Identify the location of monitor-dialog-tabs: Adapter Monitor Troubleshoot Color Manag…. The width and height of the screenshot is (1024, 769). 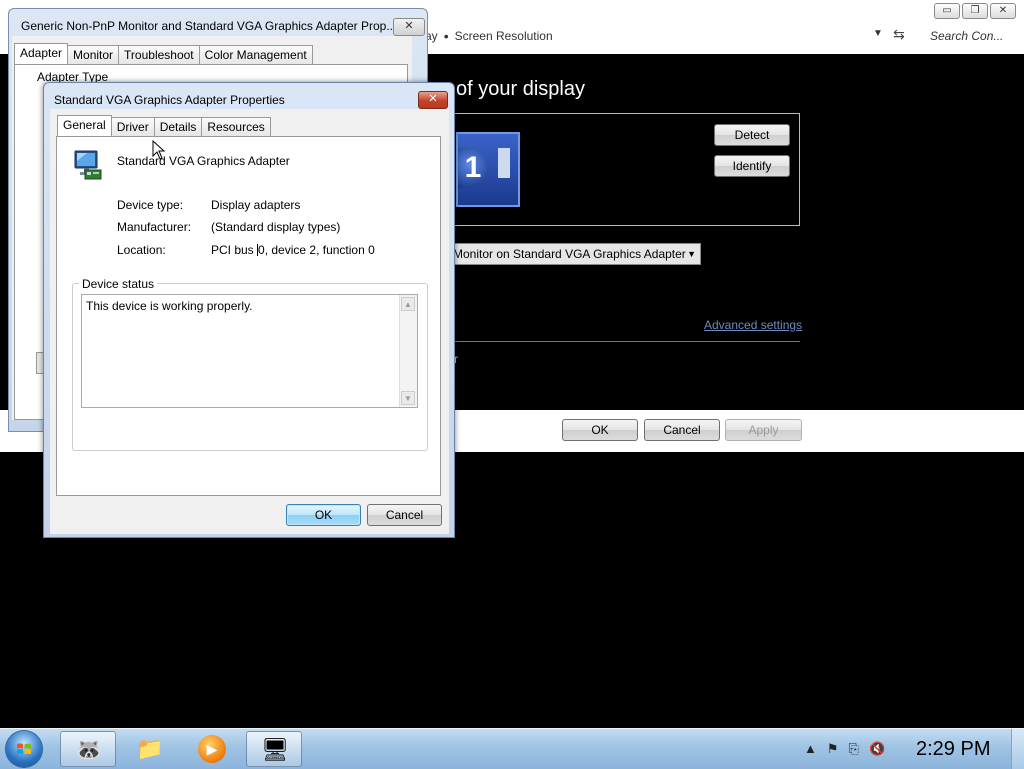
(163, 53).